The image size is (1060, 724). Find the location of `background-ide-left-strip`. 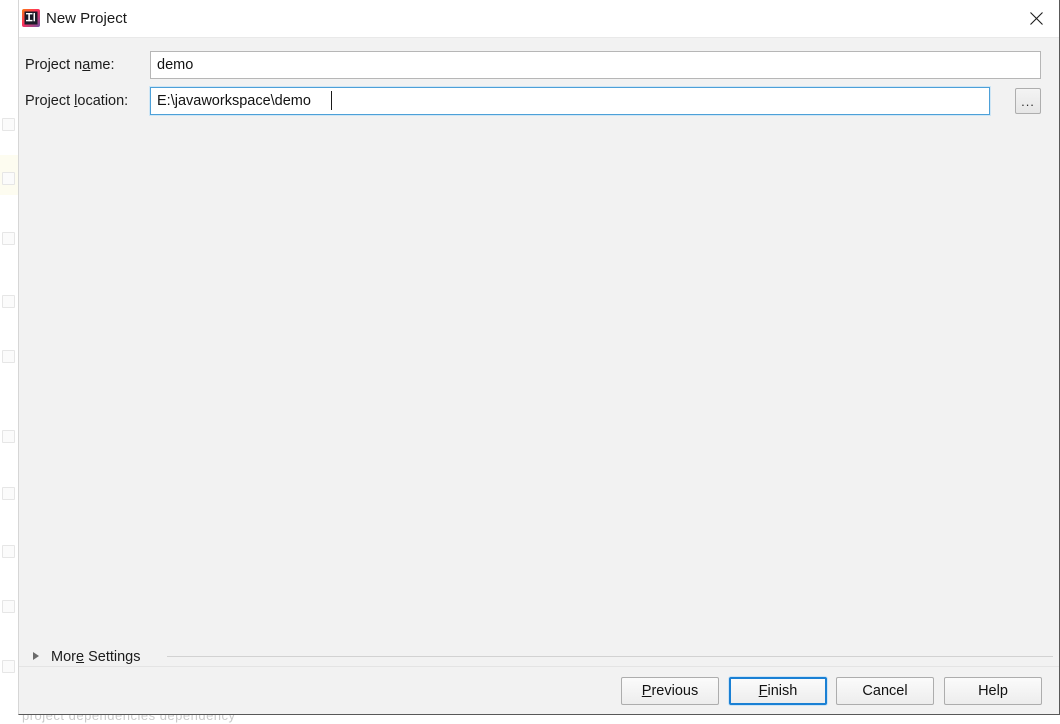

background-ide-left-strip is located at coordinates (9, 362).